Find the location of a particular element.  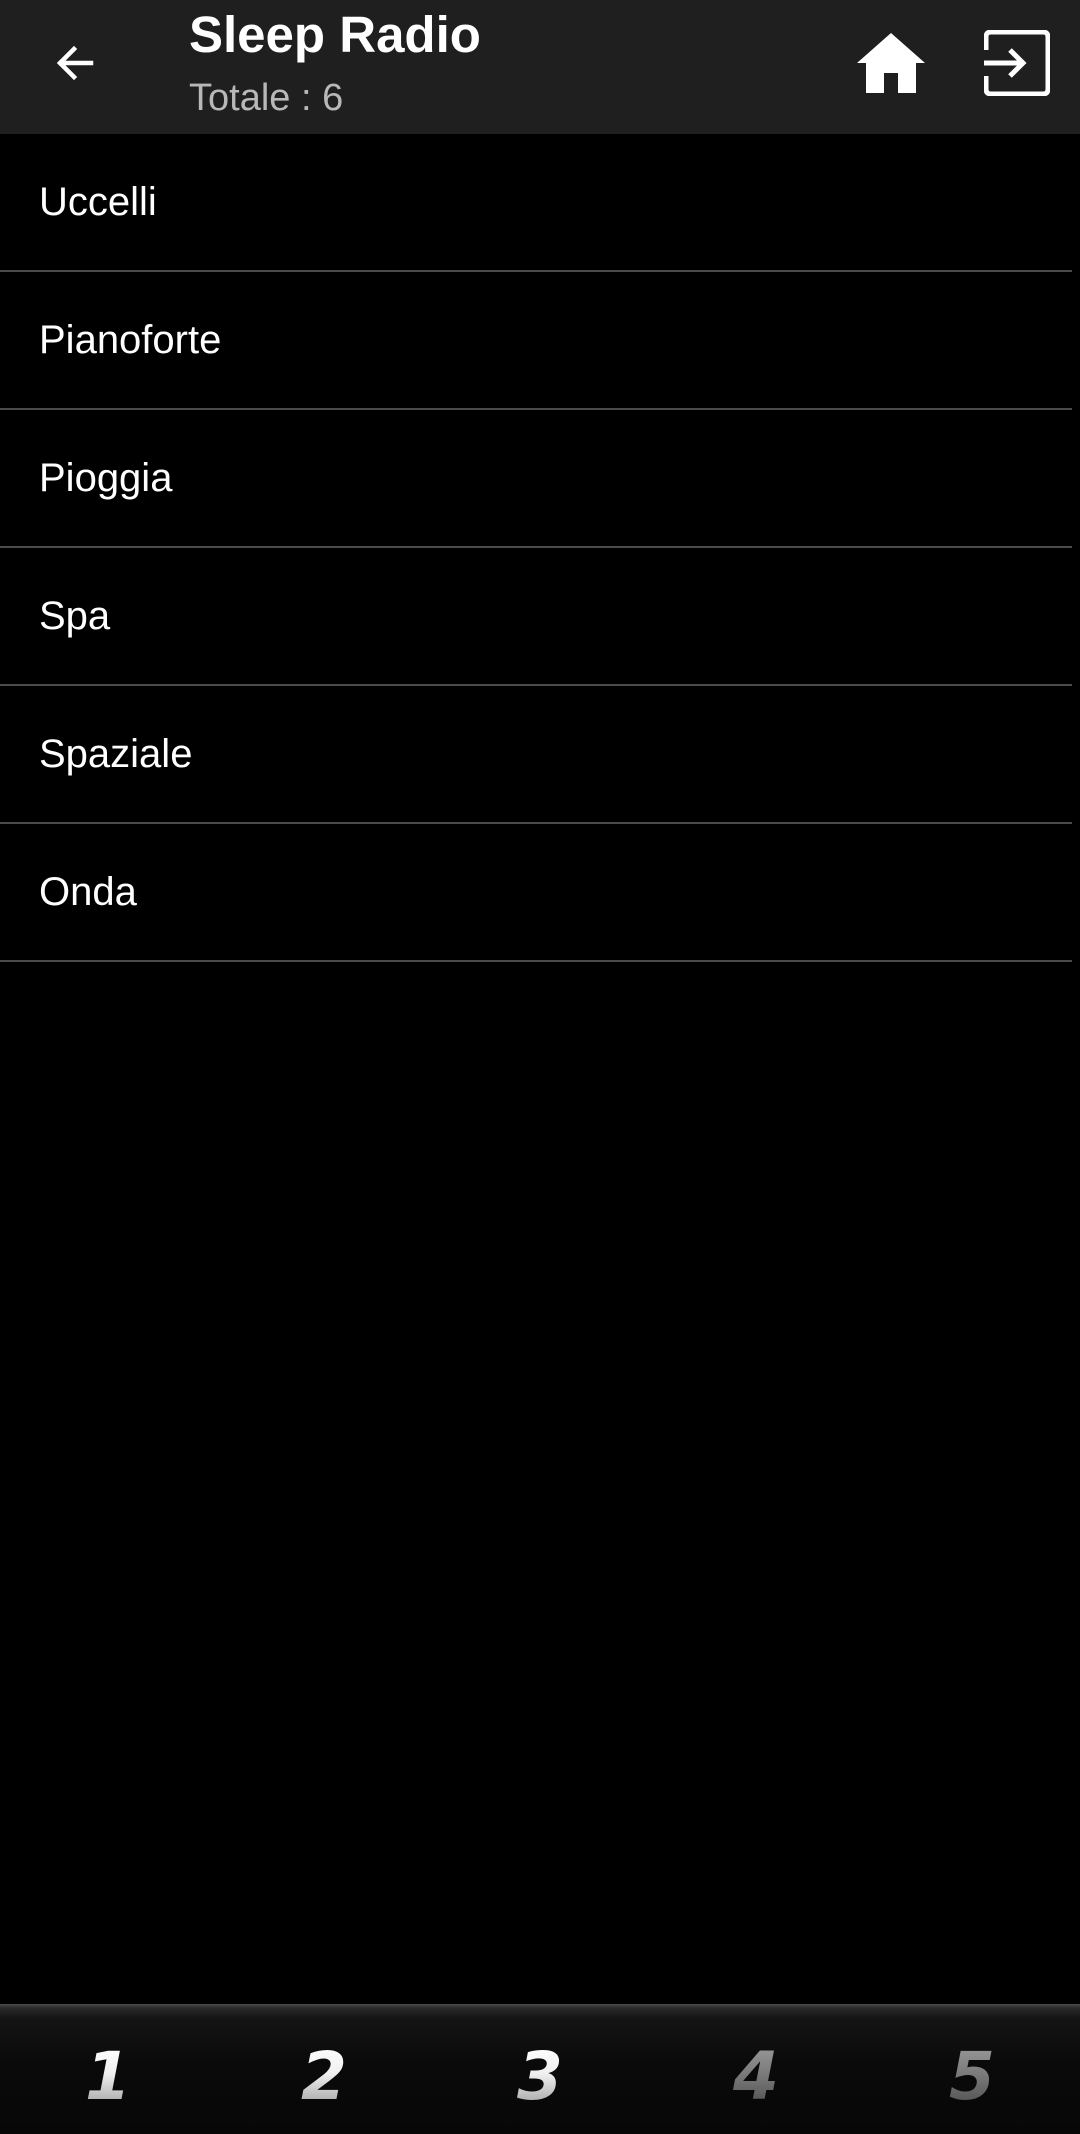

arrow-left-icon is located at coordinates (75, 63).